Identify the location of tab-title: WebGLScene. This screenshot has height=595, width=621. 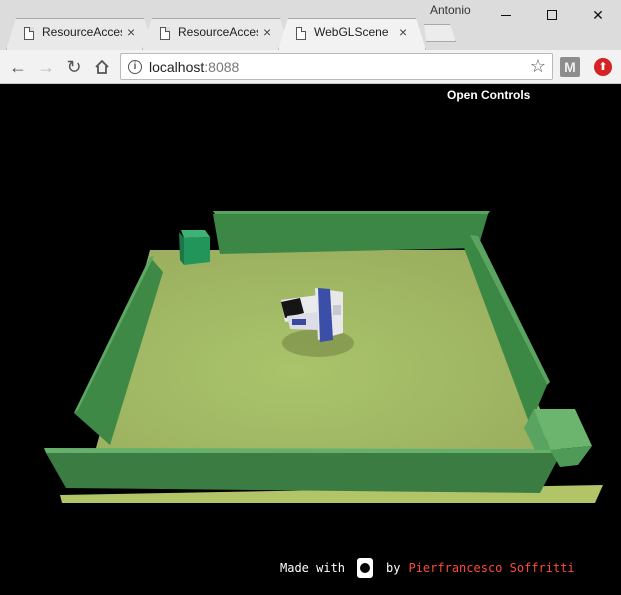
(351, 32).